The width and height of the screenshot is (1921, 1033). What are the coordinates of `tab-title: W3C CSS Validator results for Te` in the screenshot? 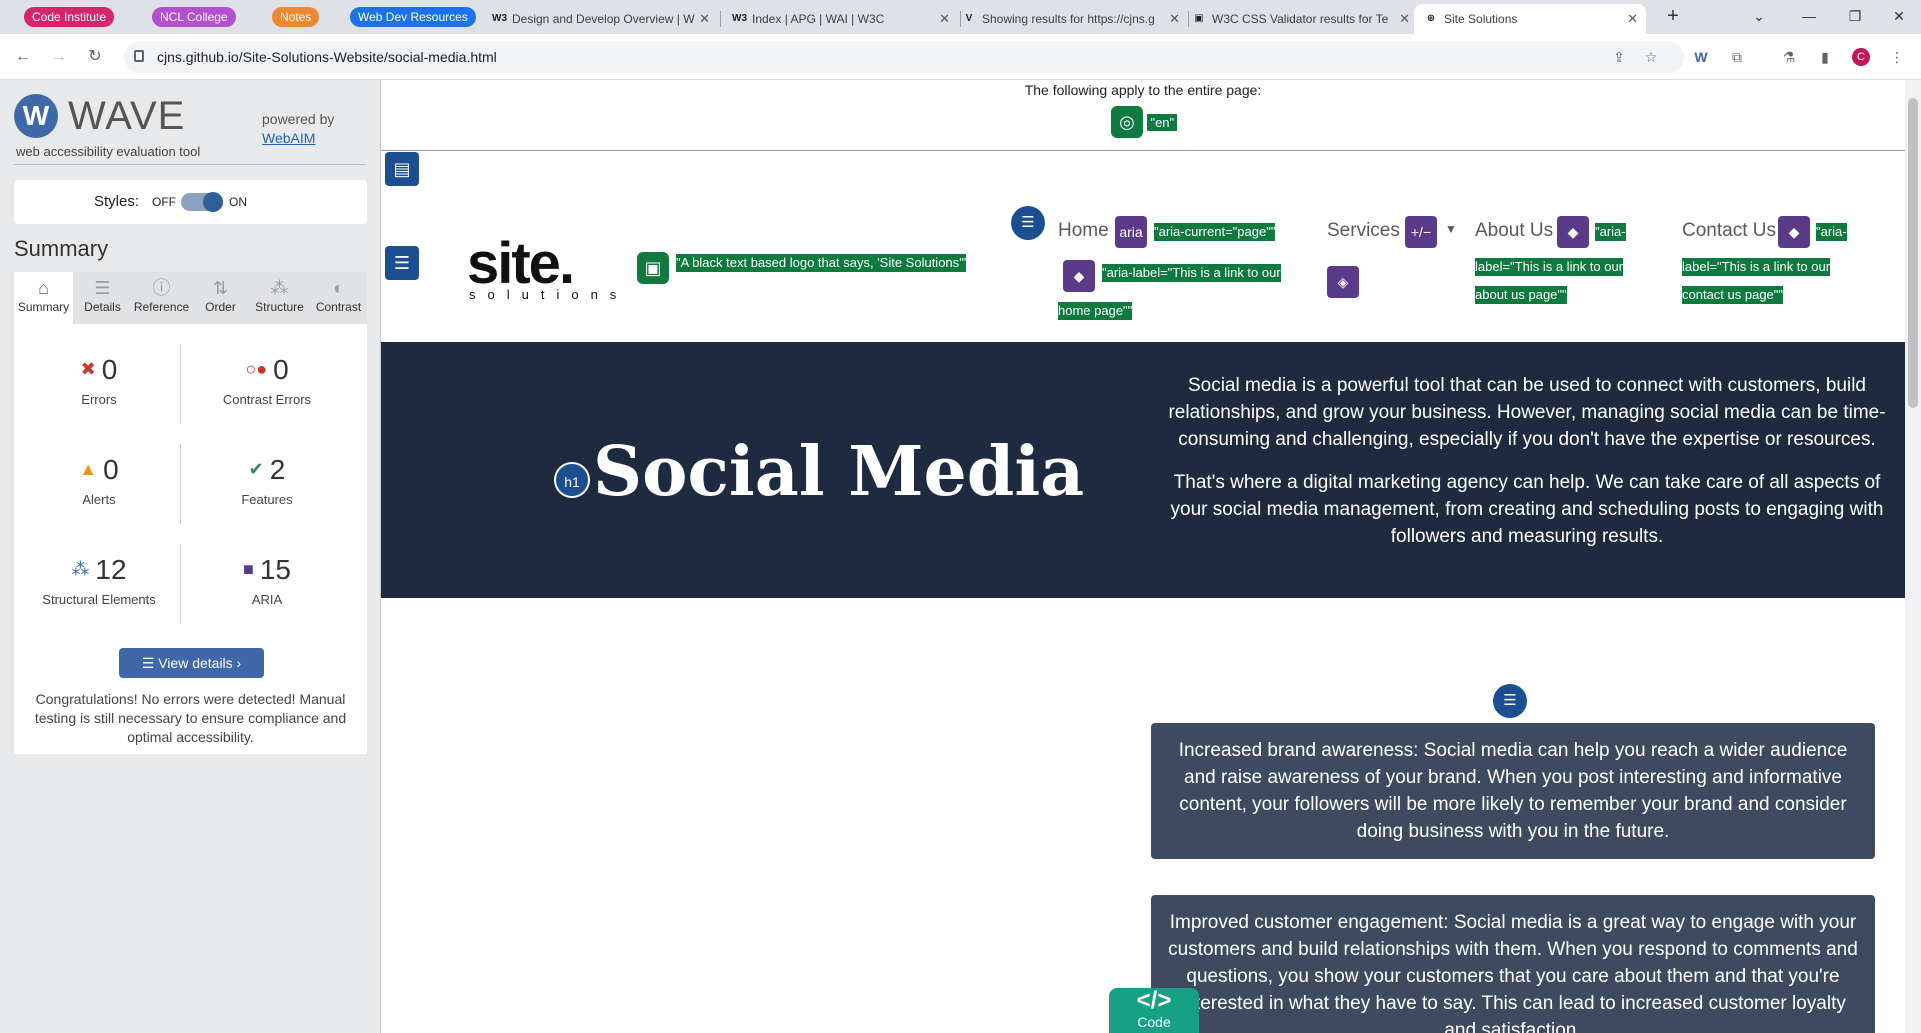 It's located at (1300, 19).